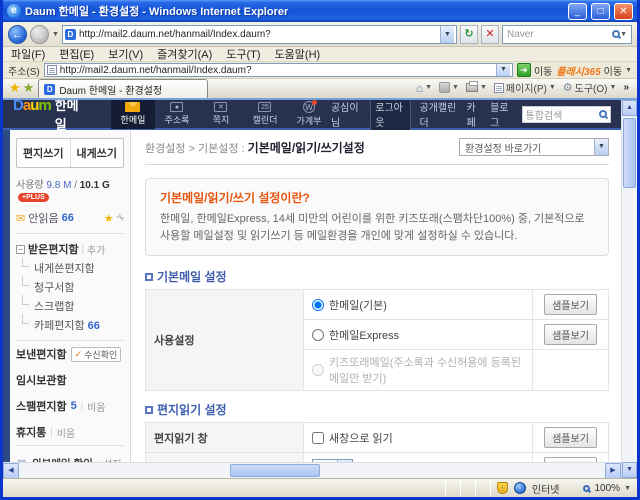 The width and height of the screenshot is (640, 500). I want to click on folder-bills: 청구서함, so click(70, 285).